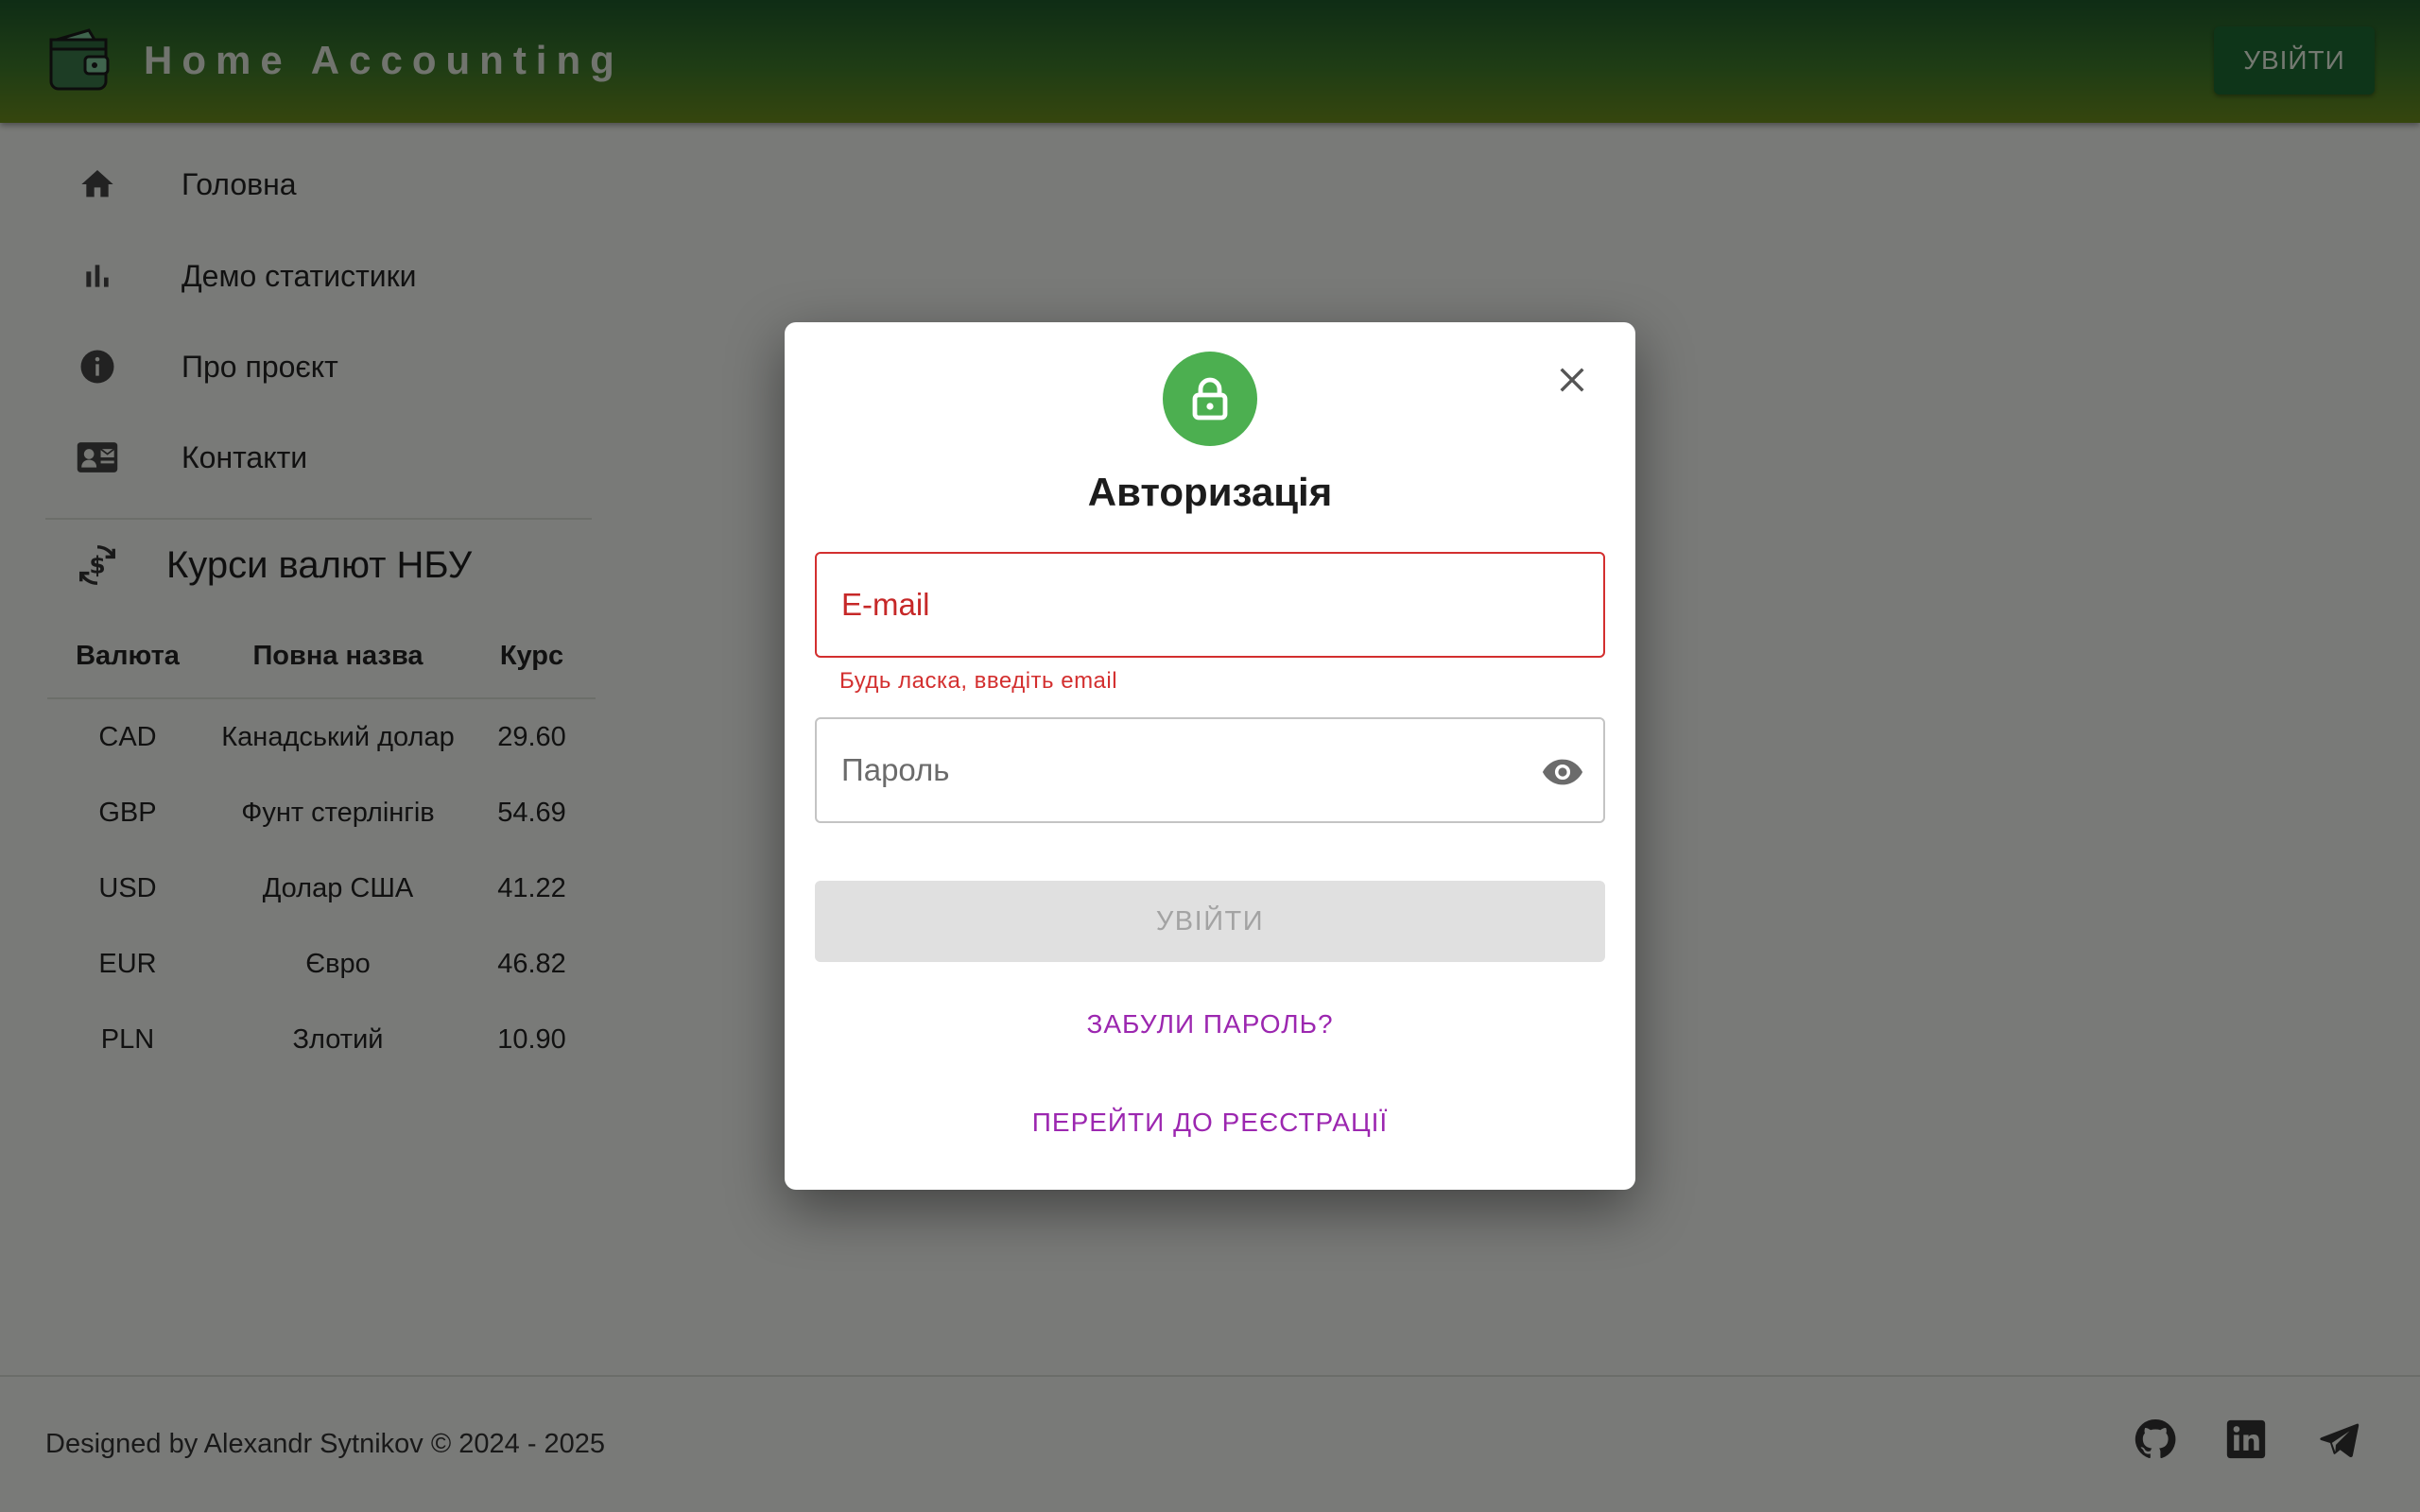 The image size is (2420, 1512). Describe the element at coordinates (1562, 772) in the screenshot. I see `show-password-icon` at that location.